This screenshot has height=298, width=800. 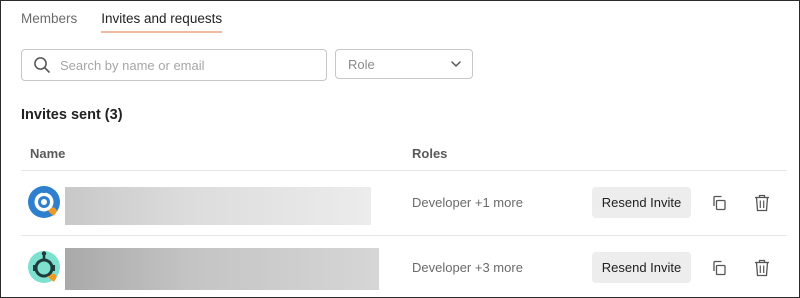 I want to click on column-header-roles: Roles, so click(x=430, y=153).